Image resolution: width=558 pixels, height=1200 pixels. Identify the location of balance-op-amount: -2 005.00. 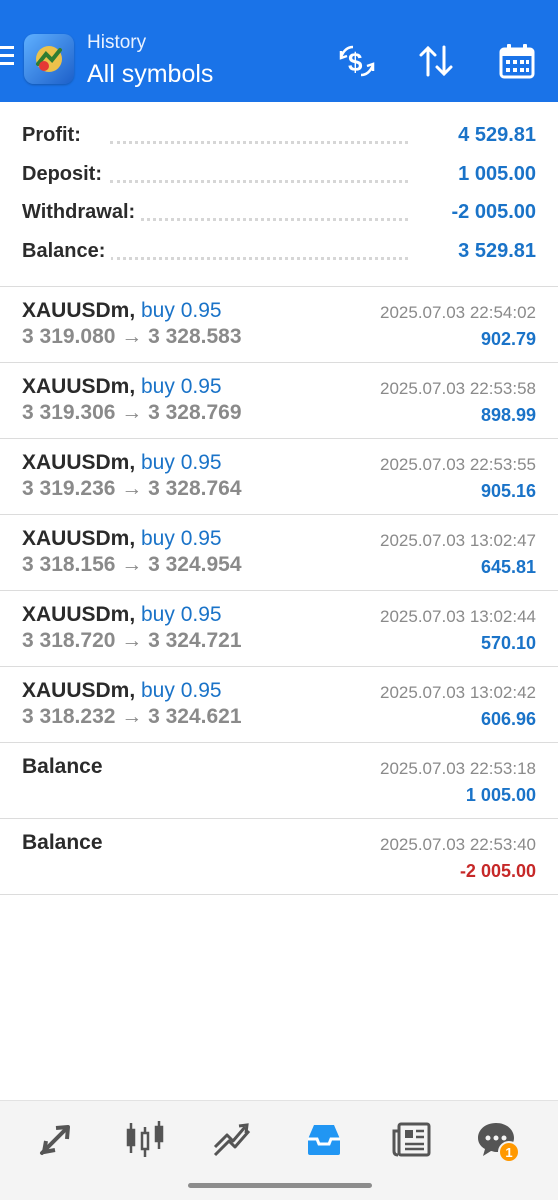
(497, 871).